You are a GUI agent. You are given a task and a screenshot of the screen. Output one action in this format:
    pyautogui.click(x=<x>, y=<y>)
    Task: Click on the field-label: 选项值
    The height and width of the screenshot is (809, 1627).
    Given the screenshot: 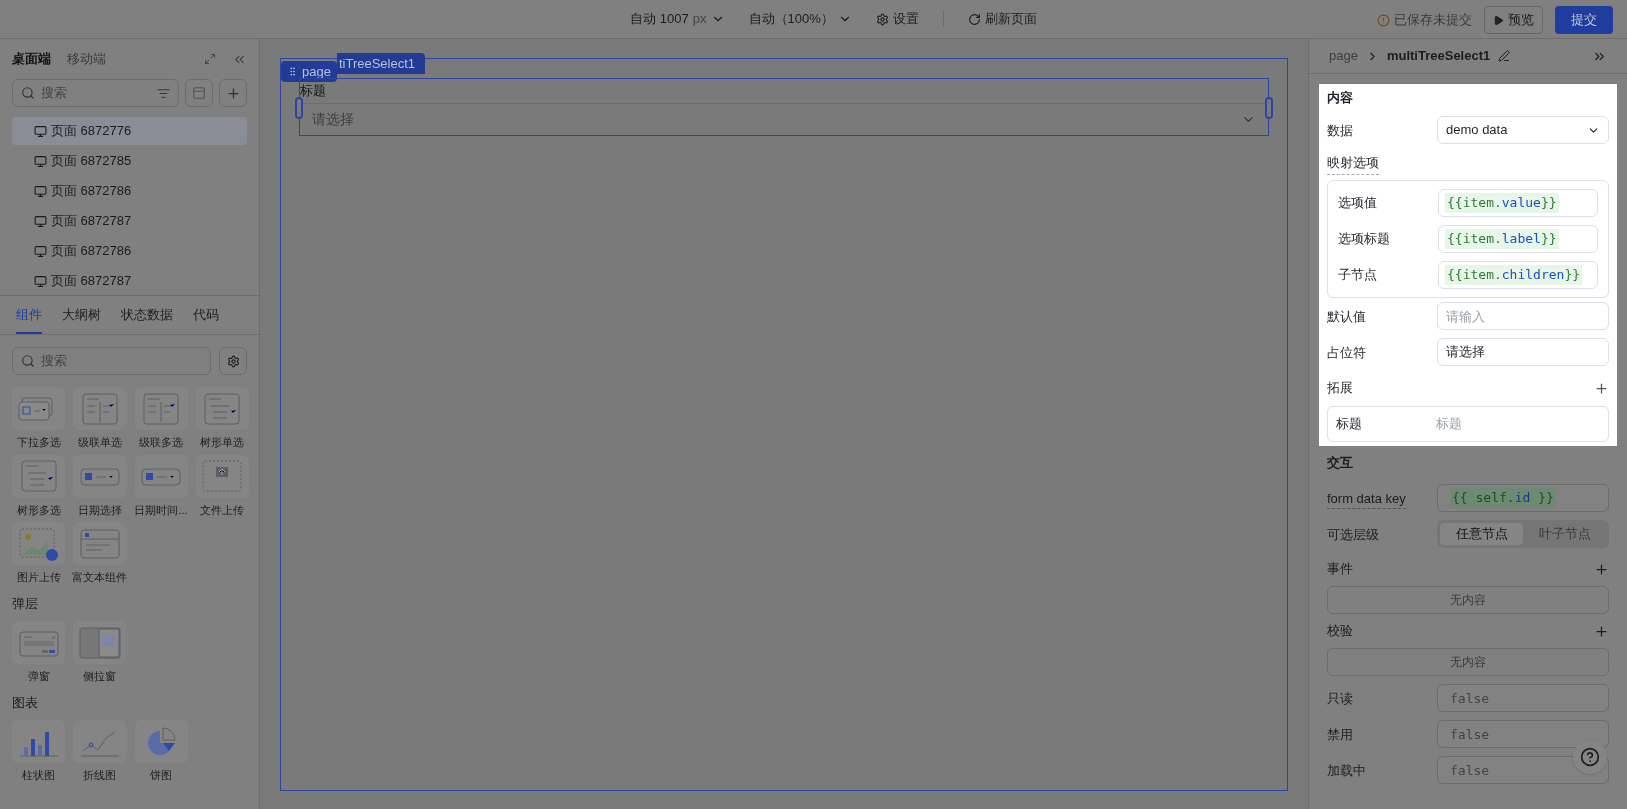 What is the action you would take?
    pyautogui.click(x=1358, y=203)
    